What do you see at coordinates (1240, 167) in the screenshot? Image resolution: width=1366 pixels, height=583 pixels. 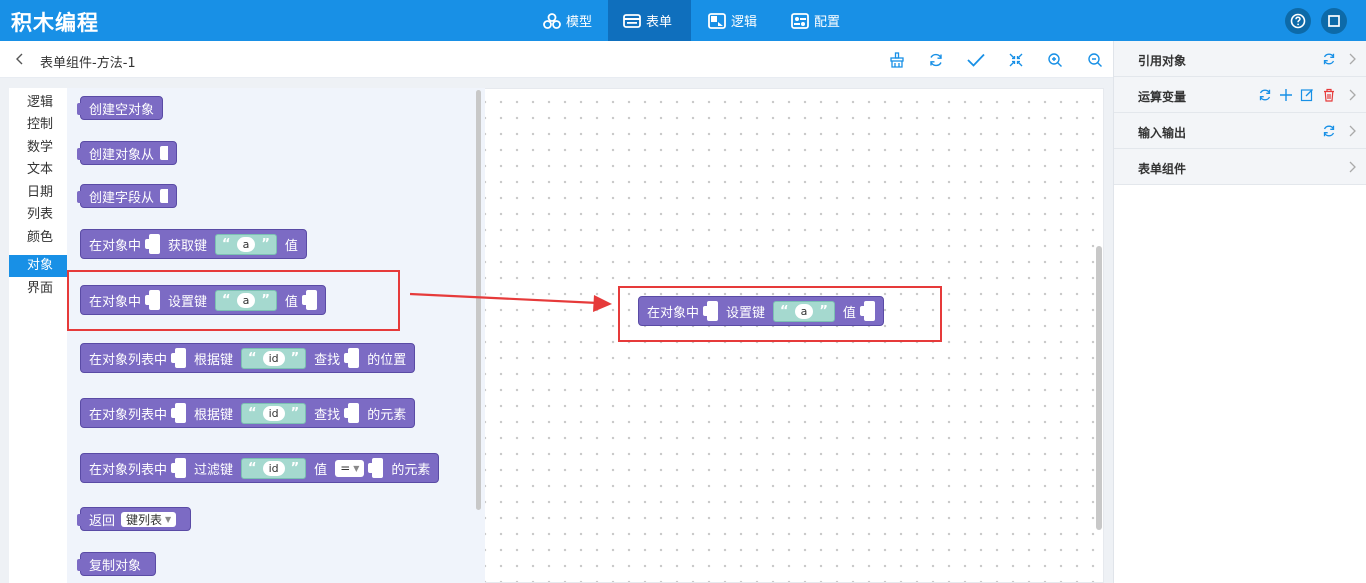 I see `panel-row-form-components: 表单组件` at bounding box center [1240, 167].